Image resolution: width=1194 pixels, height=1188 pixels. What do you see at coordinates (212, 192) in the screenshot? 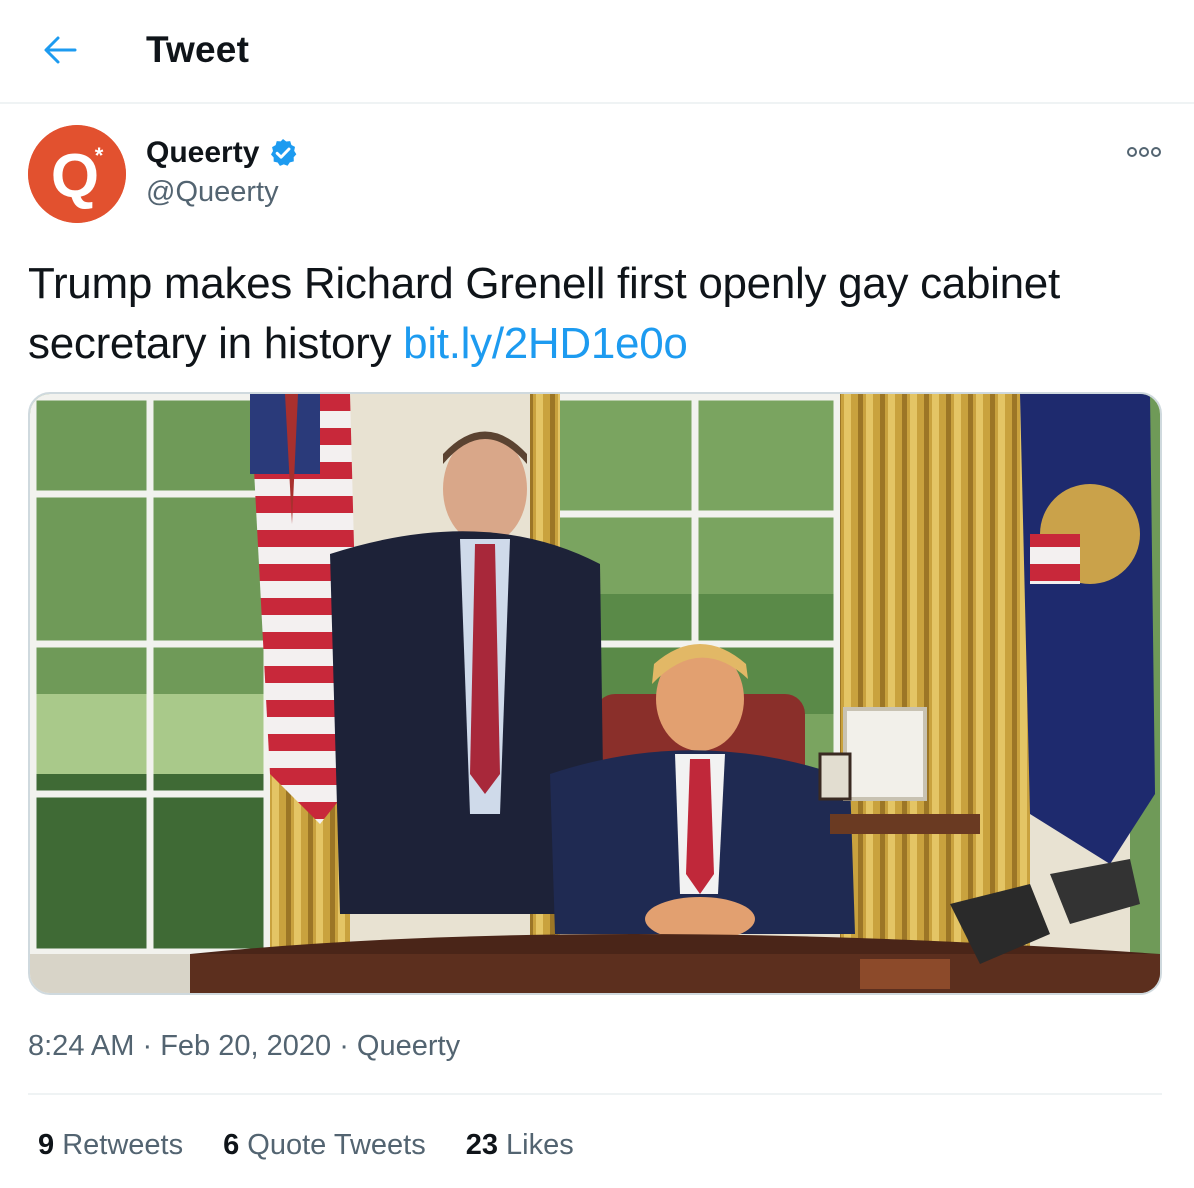
I see `author-handle: @Queerty` at bounding box center [212, 192].